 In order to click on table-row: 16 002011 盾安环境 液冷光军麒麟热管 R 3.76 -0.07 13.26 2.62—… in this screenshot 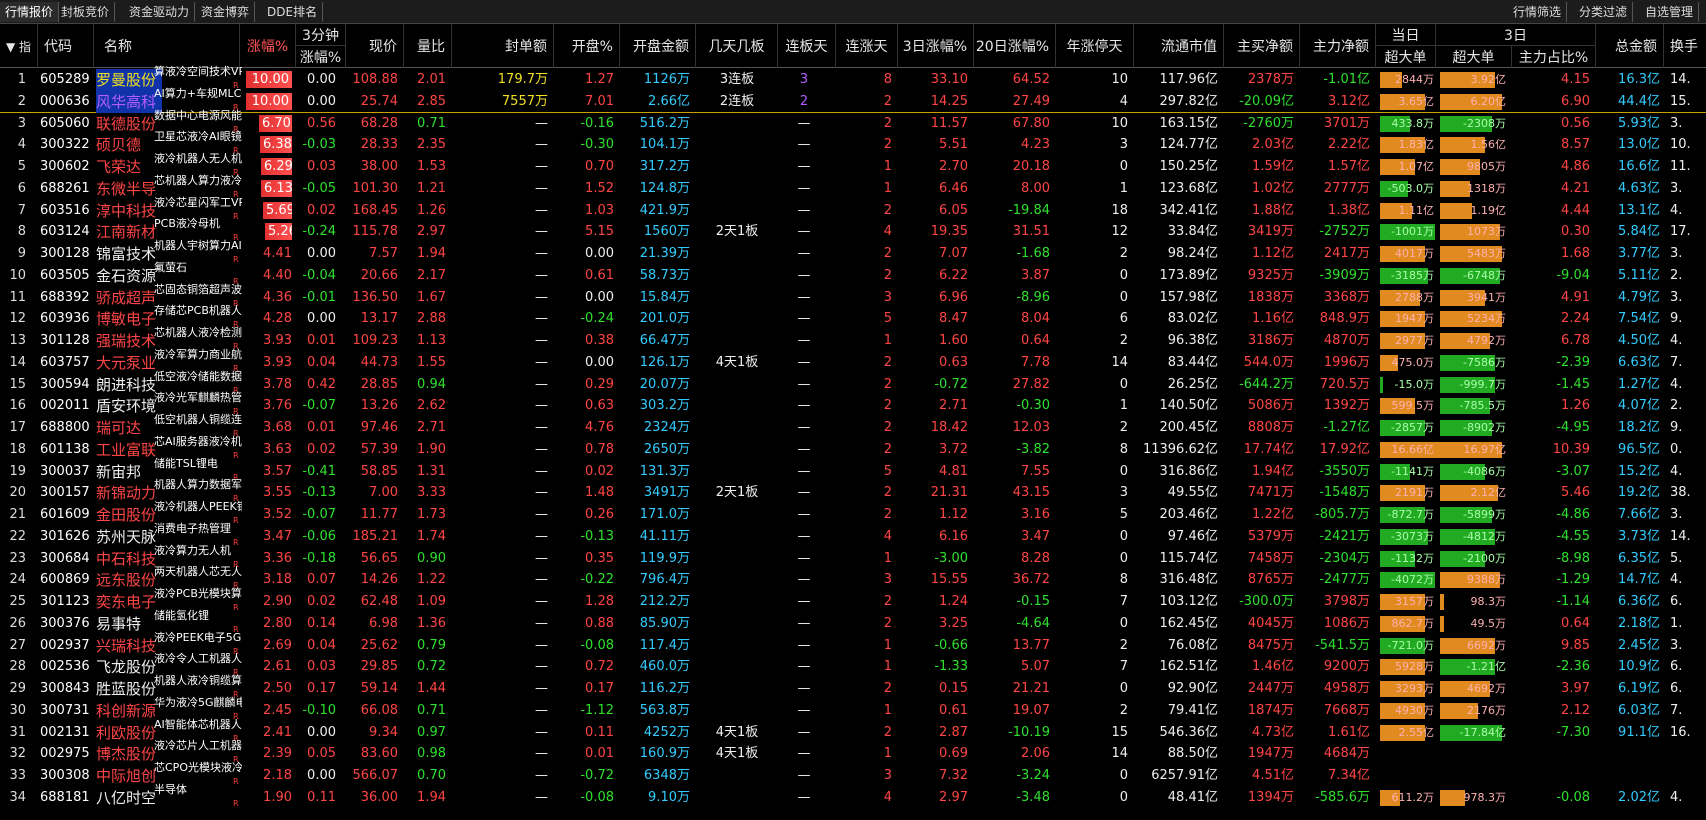, I will do `click(853, 404)`.